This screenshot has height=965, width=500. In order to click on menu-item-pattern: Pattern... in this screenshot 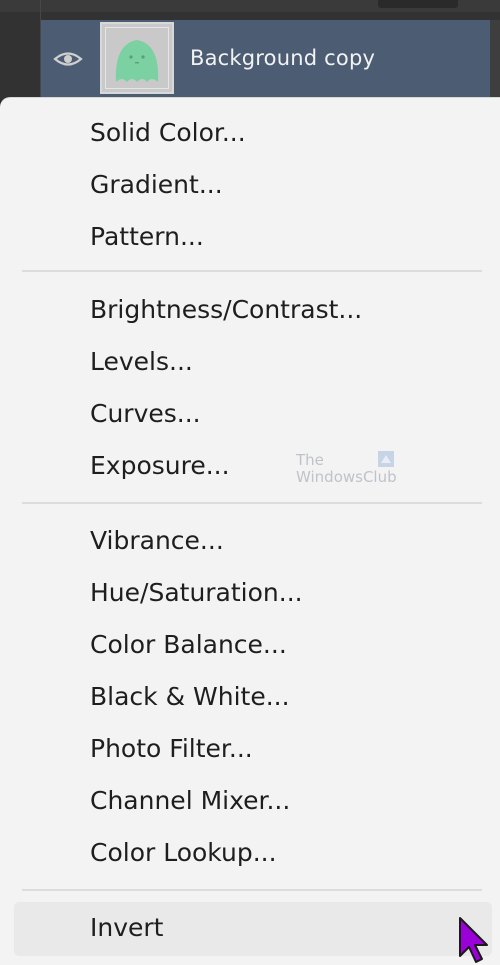, I will do `click(147, 236)`.